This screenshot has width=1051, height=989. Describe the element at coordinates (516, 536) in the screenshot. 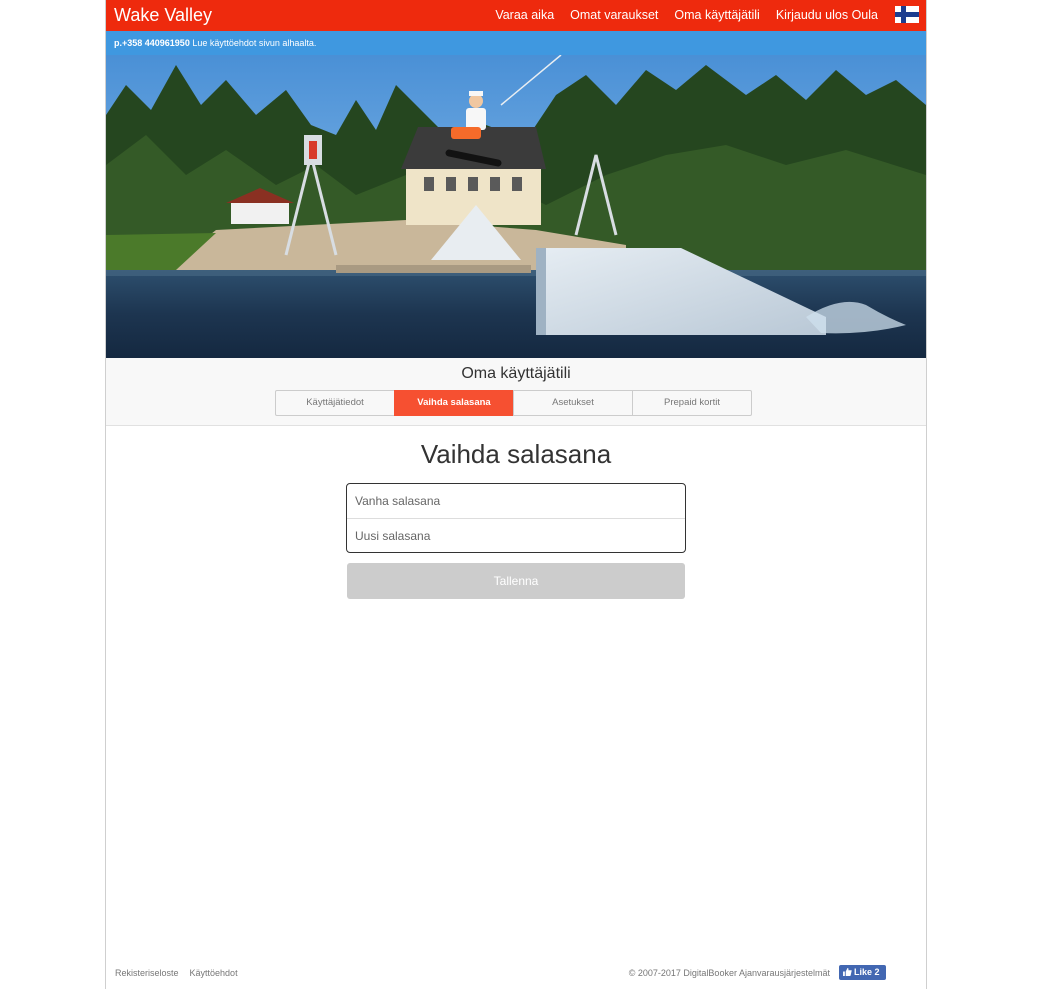

I see `new-password-input` at that location.